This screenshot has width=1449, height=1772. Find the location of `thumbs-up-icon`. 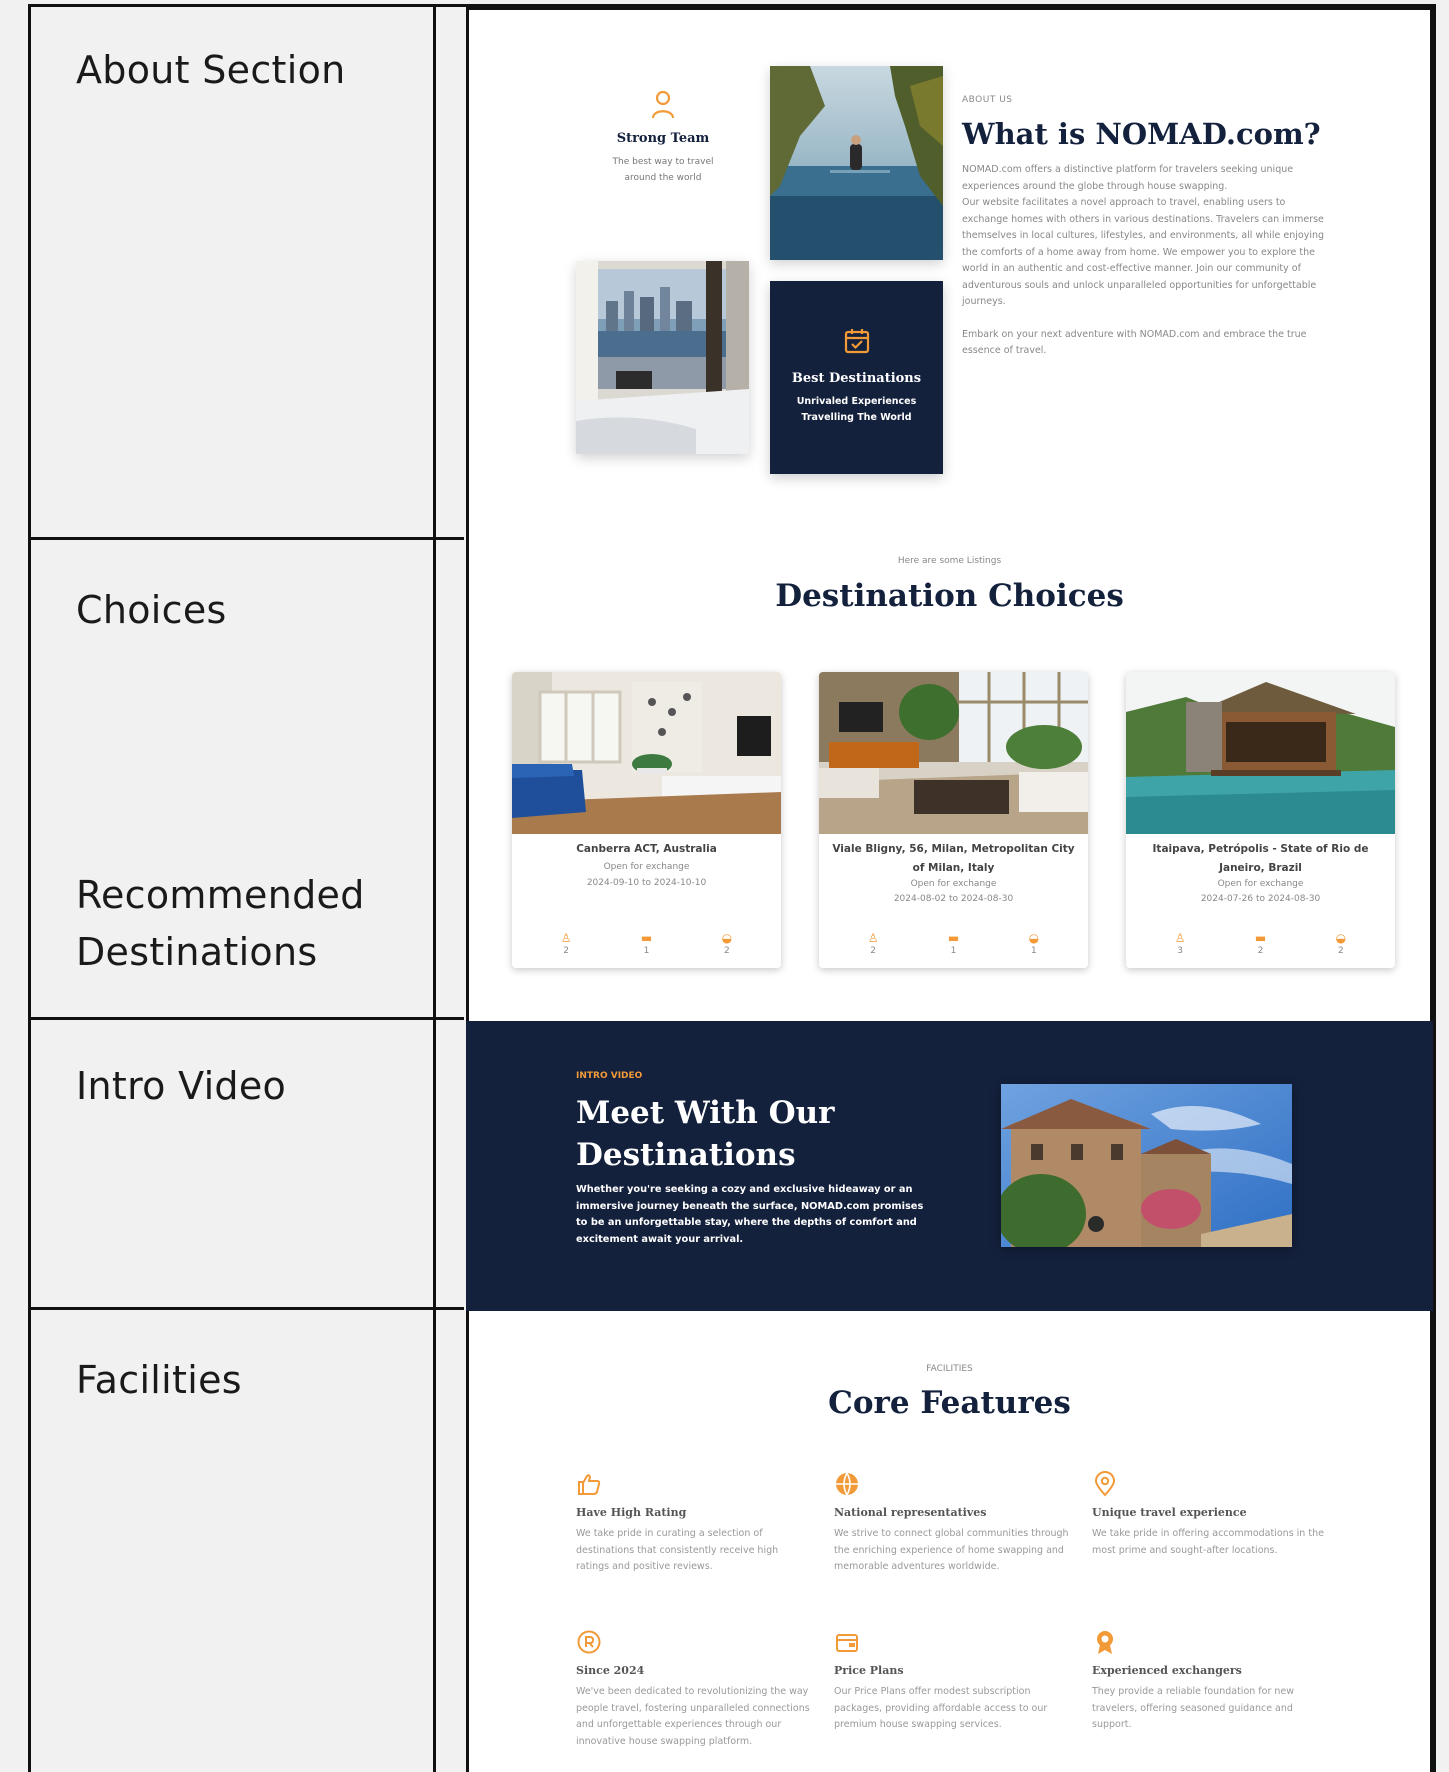

thumbs-up-icon is located at coordinates (589, 1484).